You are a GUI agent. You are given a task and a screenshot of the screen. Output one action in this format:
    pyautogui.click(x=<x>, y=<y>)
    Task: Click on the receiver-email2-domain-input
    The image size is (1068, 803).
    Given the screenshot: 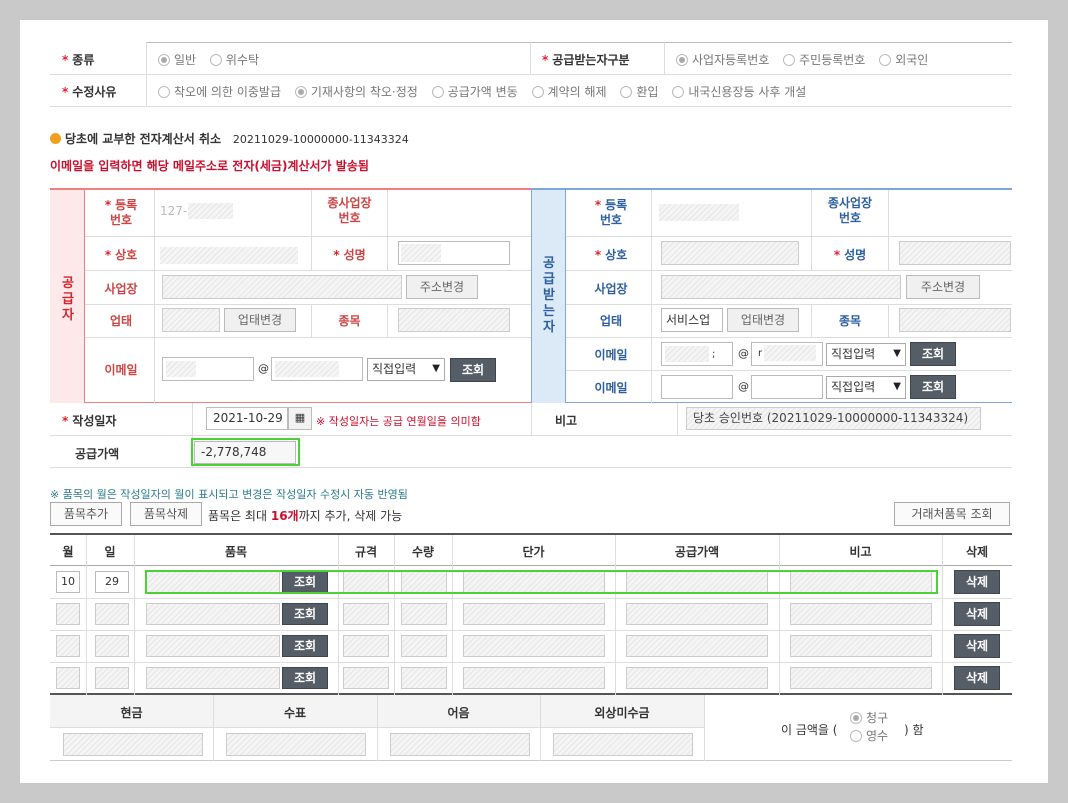 What is the action you would take?
    pyautogui.click(x=787, y=387)
    